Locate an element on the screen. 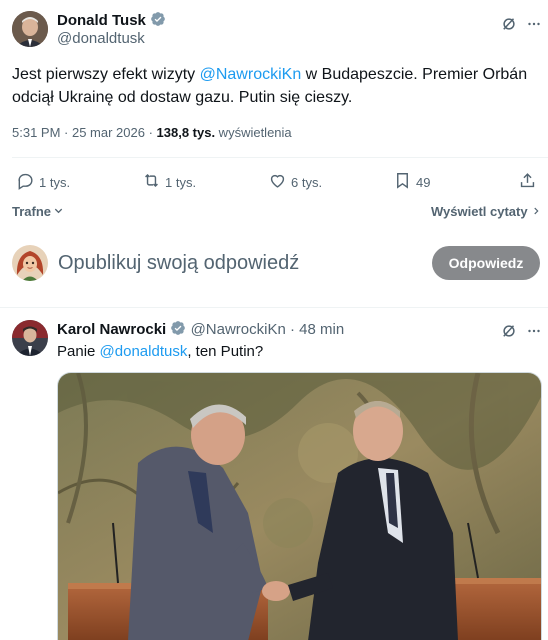  like-button: 6 tys. is located at coordinates (295, 182).